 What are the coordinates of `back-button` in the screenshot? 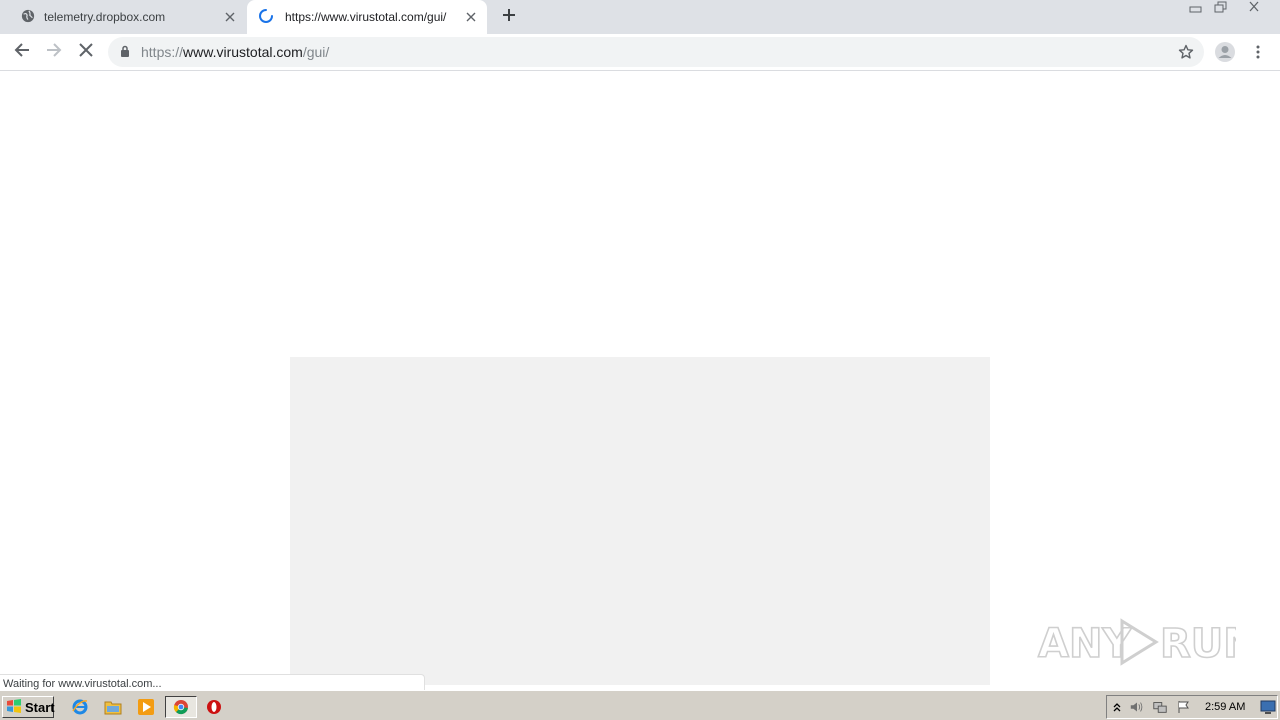 It's located at (22, 52).